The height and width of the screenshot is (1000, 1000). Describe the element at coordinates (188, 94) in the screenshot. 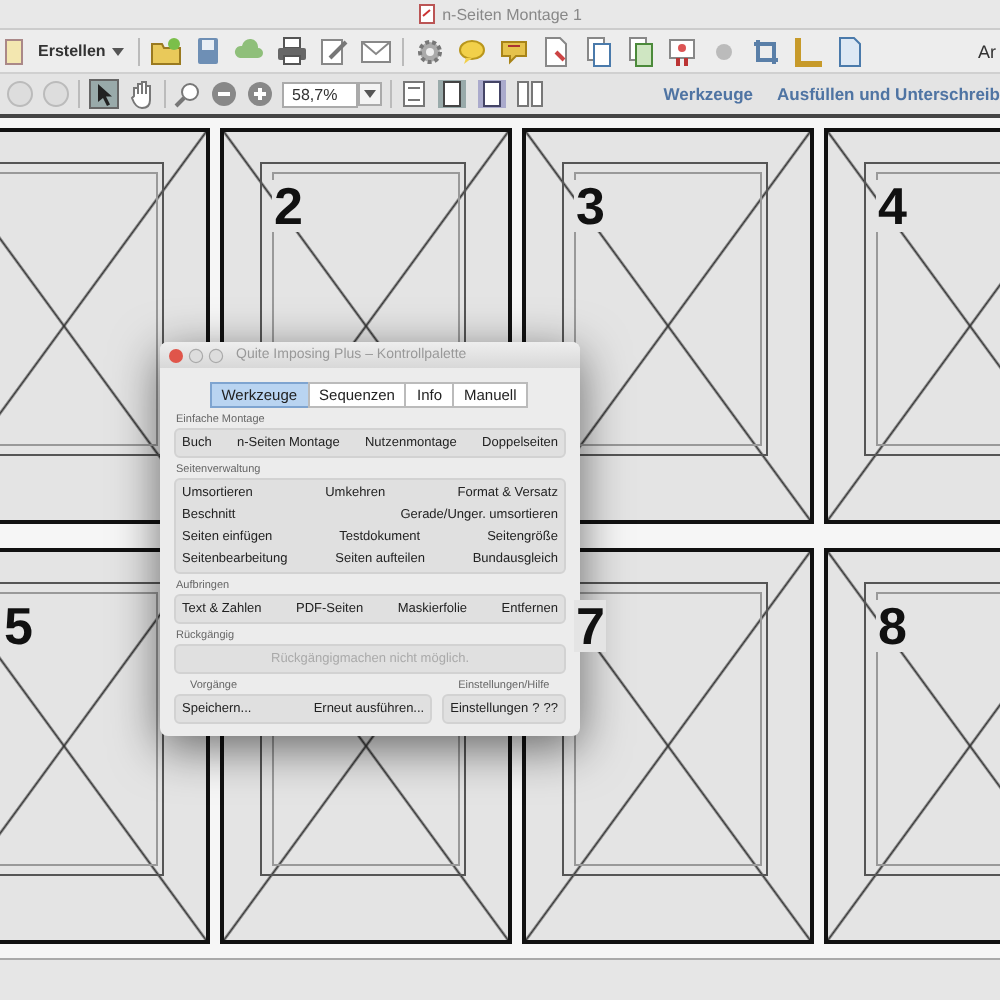

I see `zoom-icon` at that location.